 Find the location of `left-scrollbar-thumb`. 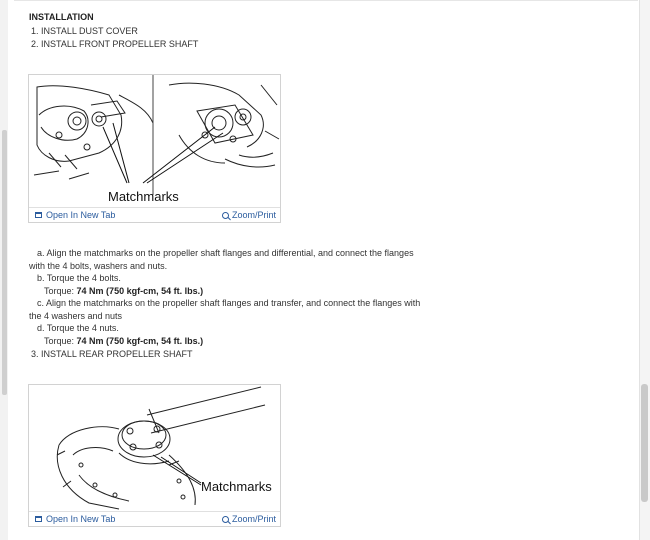

left-scrollbar-thumb is located at coordinates (4, 262).